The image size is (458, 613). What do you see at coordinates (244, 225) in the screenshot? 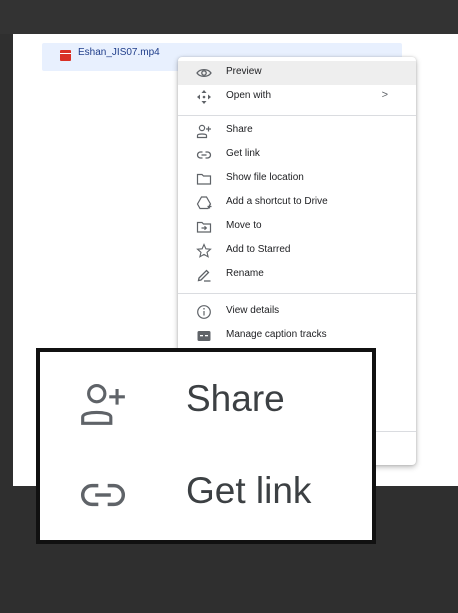
I see `menu-item-label: Move to` at bounding box center [244, 225].